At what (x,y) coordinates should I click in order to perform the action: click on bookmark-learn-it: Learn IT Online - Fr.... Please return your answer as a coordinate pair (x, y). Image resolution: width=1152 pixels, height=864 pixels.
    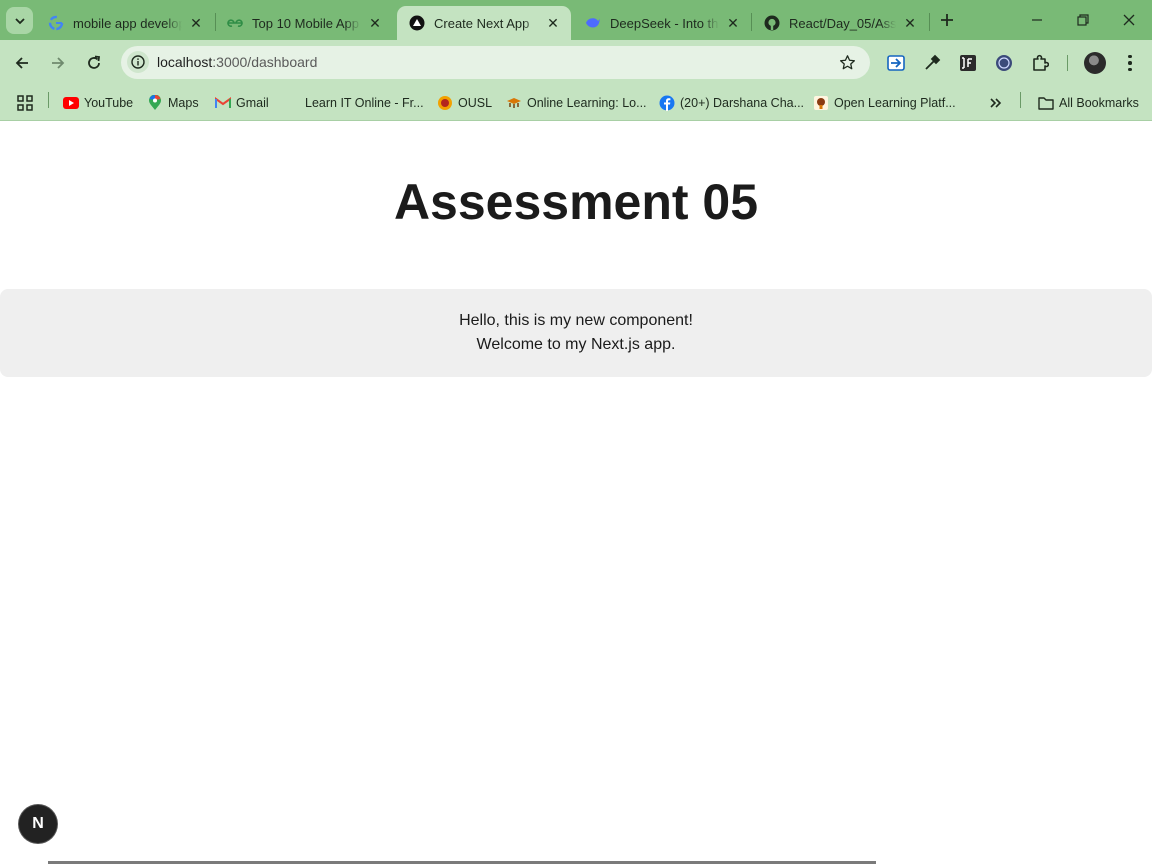
    Looking at the image, I should click on (364, 103).